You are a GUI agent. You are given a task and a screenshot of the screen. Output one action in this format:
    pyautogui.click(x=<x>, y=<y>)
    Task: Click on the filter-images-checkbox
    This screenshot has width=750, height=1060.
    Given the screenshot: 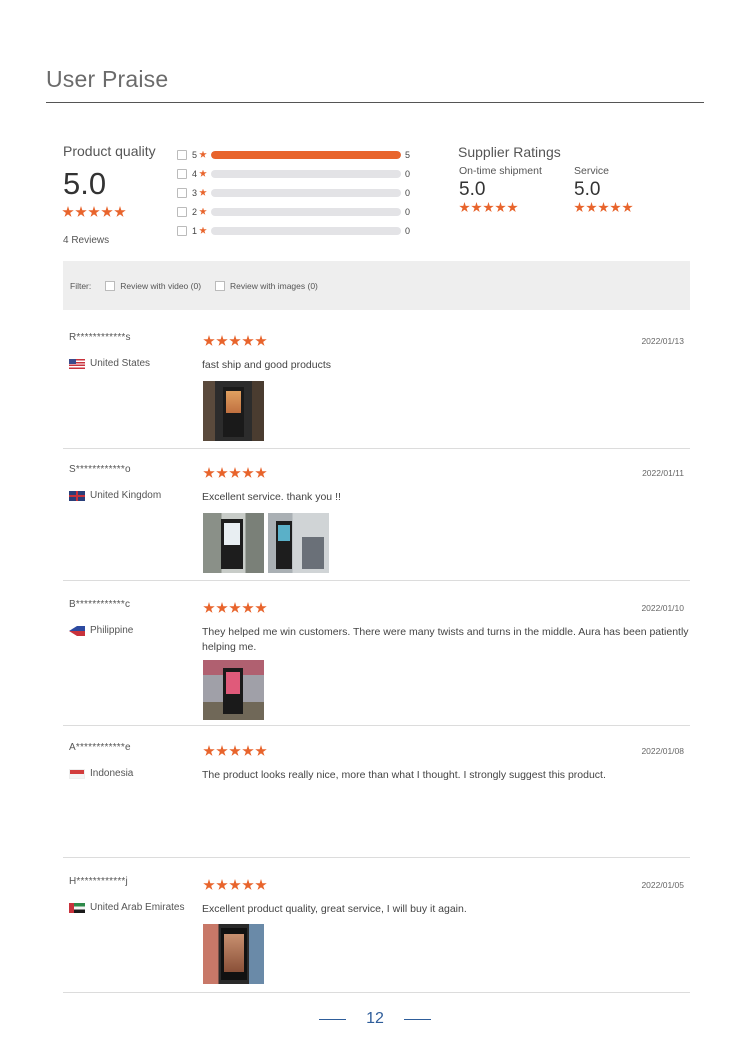 What is the action you would take?
    pyautogui.click(x=220, y=285)
    